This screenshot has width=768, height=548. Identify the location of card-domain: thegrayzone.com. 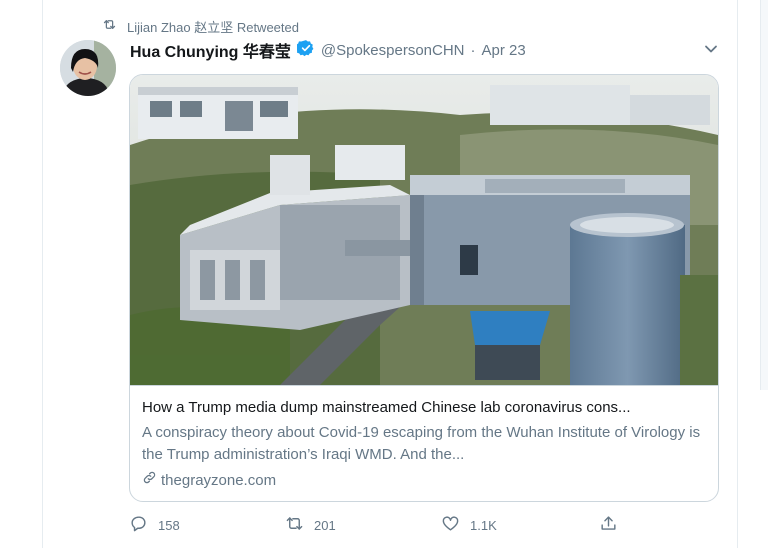
(219, 480).